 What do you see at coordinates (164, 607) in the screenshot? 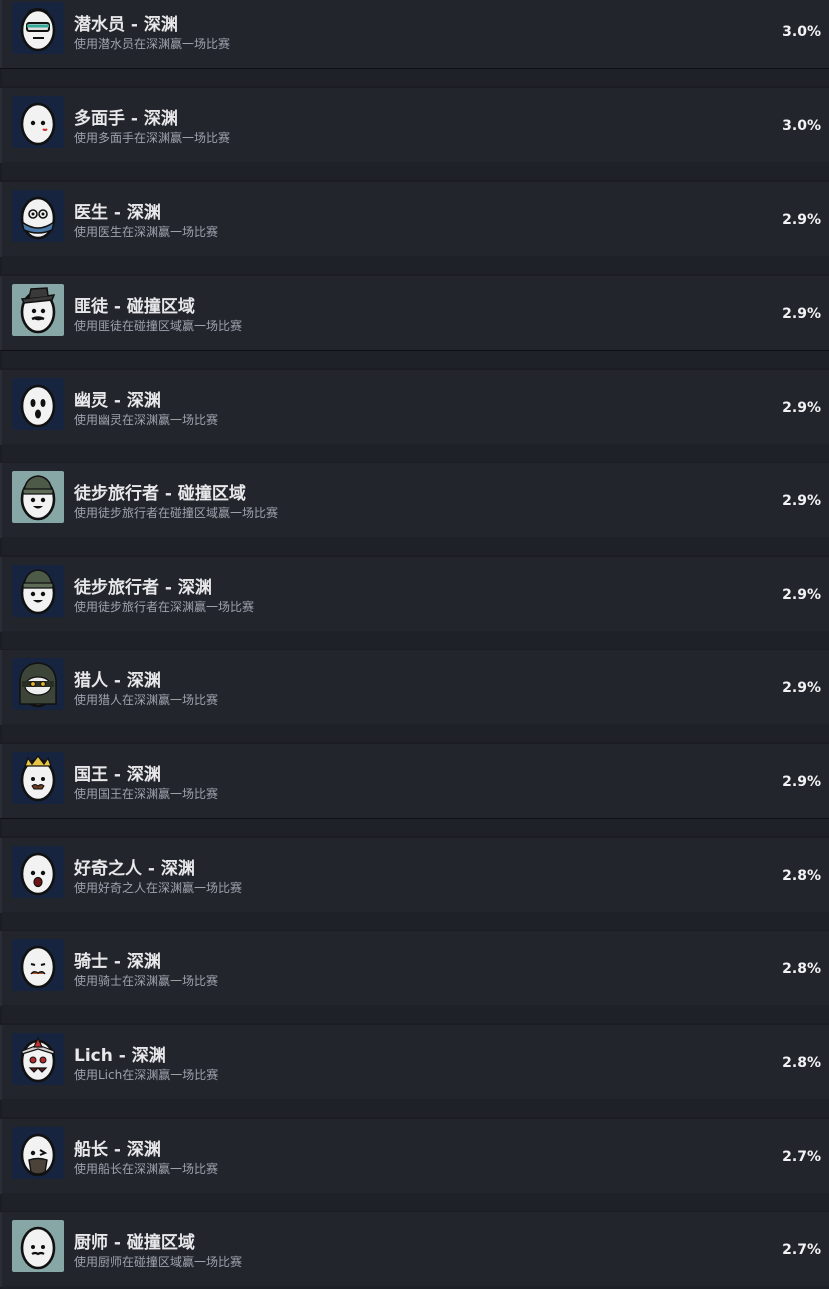
I see `achievement-description: 使用徒步旅行者在深渊赢一场比赛` at bounding box center [164, 607].